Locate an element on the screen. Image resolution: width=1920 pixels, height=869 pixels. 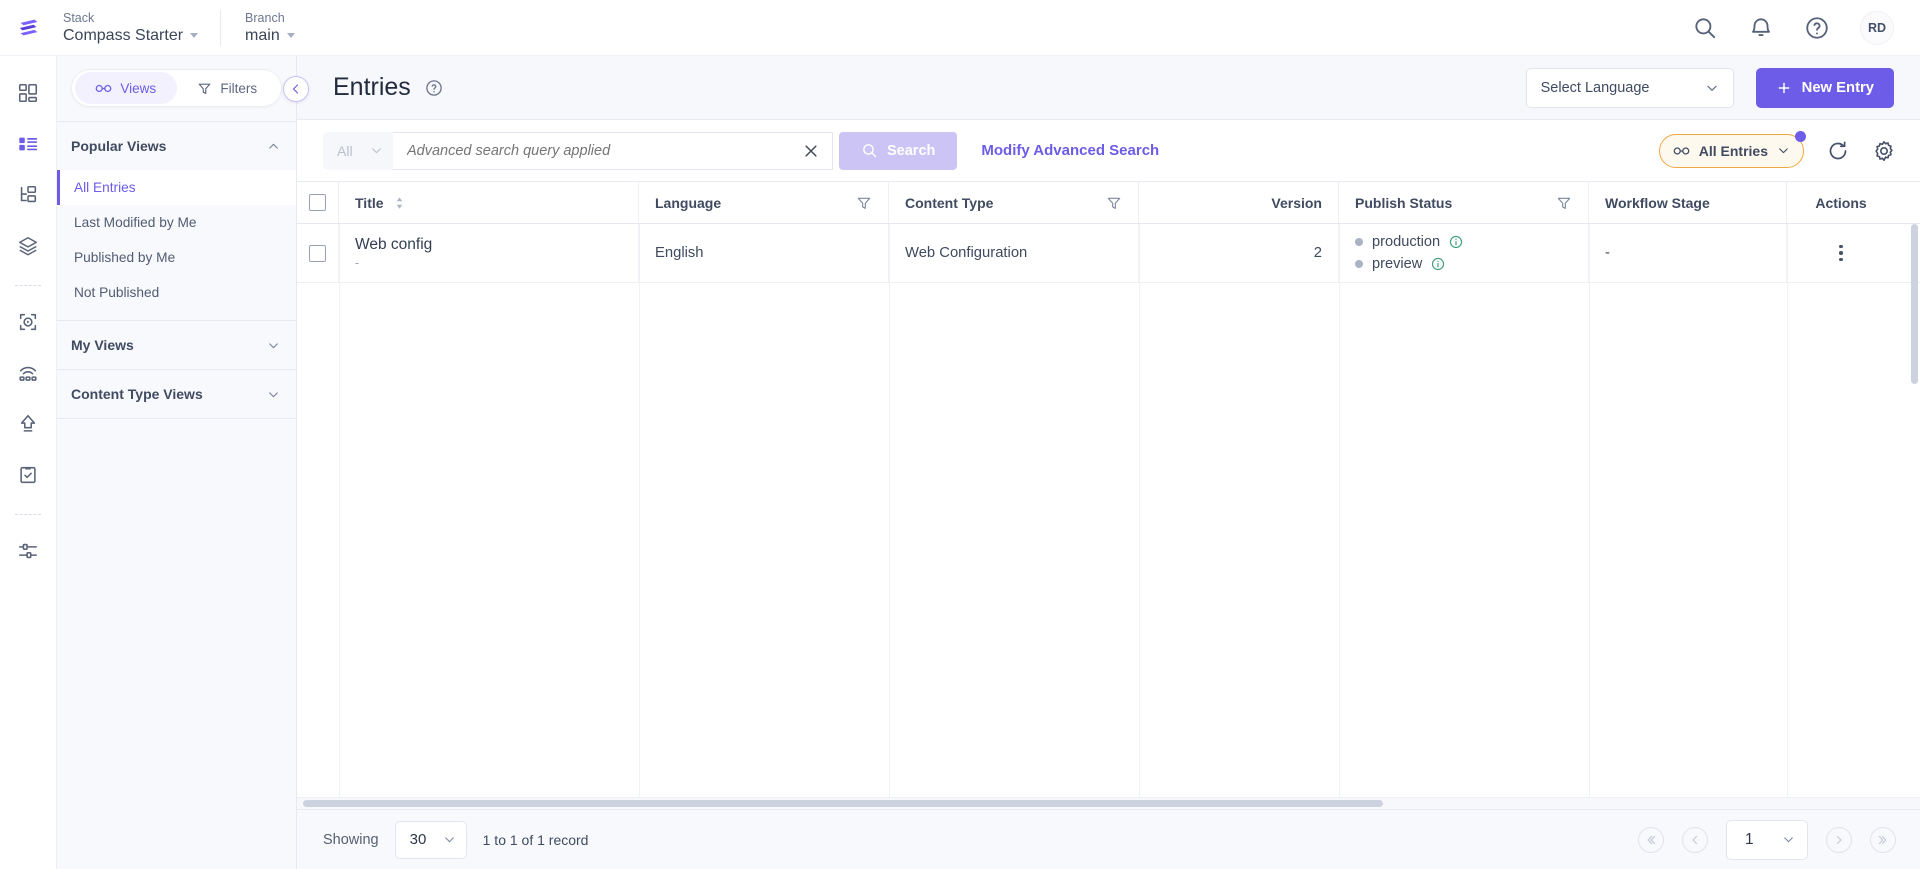
search-input-wrap is located at coordinates (613, 150).